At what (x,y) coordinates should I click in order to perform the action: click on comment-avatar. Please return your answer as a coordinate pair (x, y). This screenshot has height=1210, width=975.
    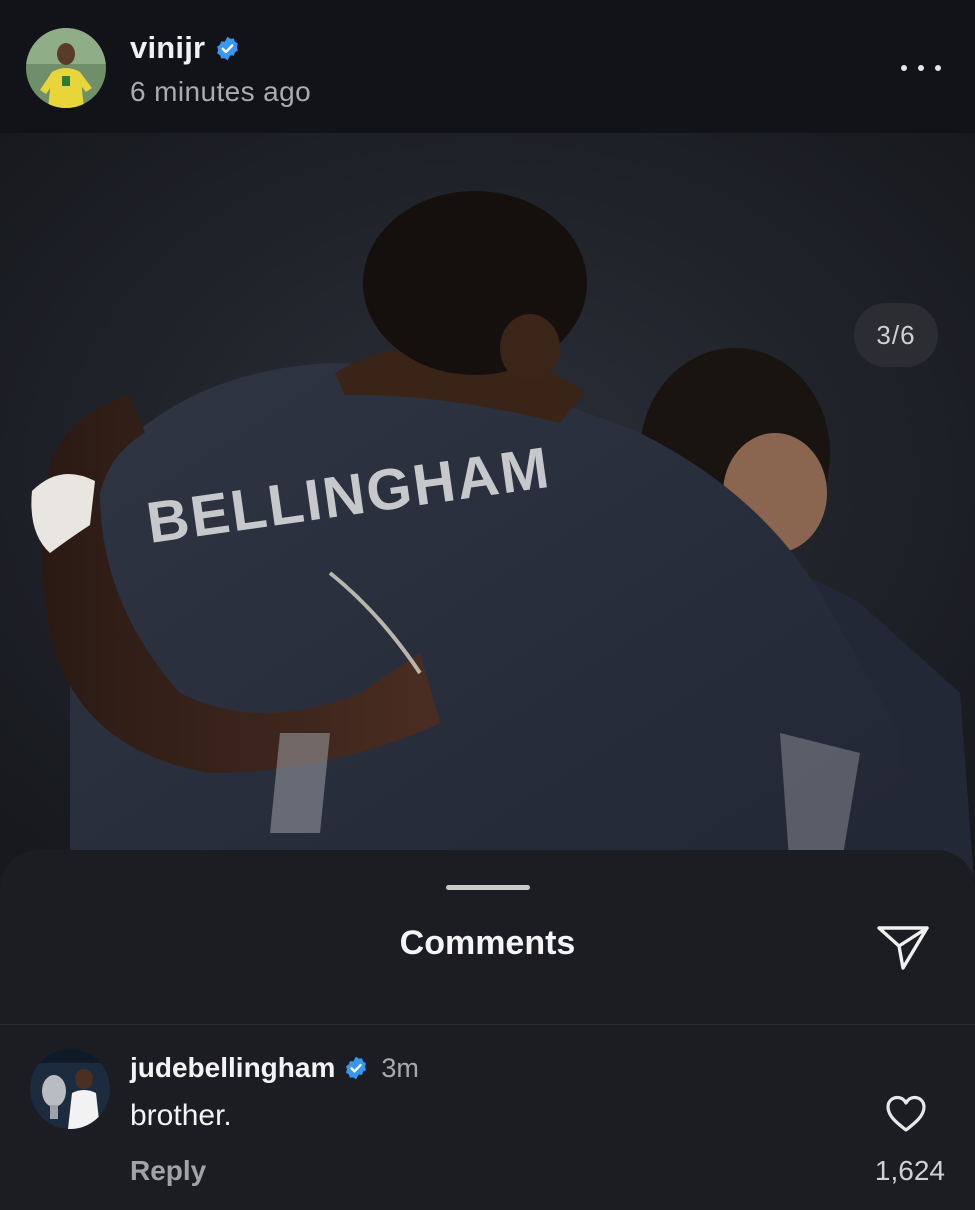
    Looking at the image, I should click on (70, 1089).